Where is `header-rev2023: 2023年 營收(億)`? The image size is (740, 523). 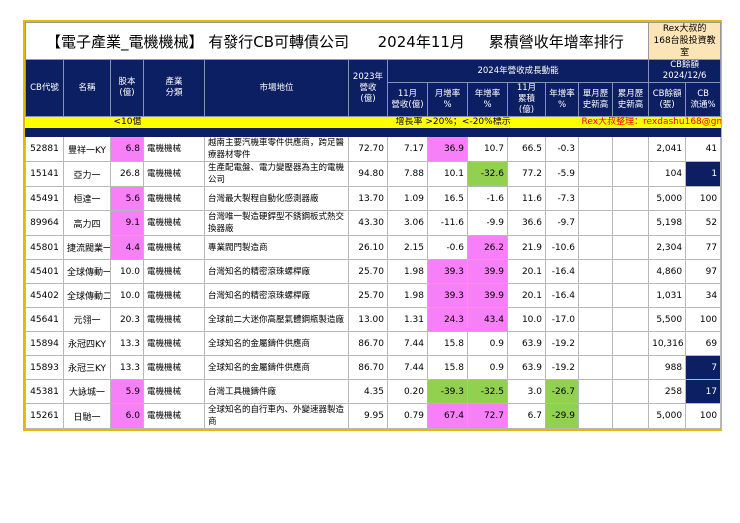
header-rev2023: 2023年 營收(億) is located at coordinates (368, 88).